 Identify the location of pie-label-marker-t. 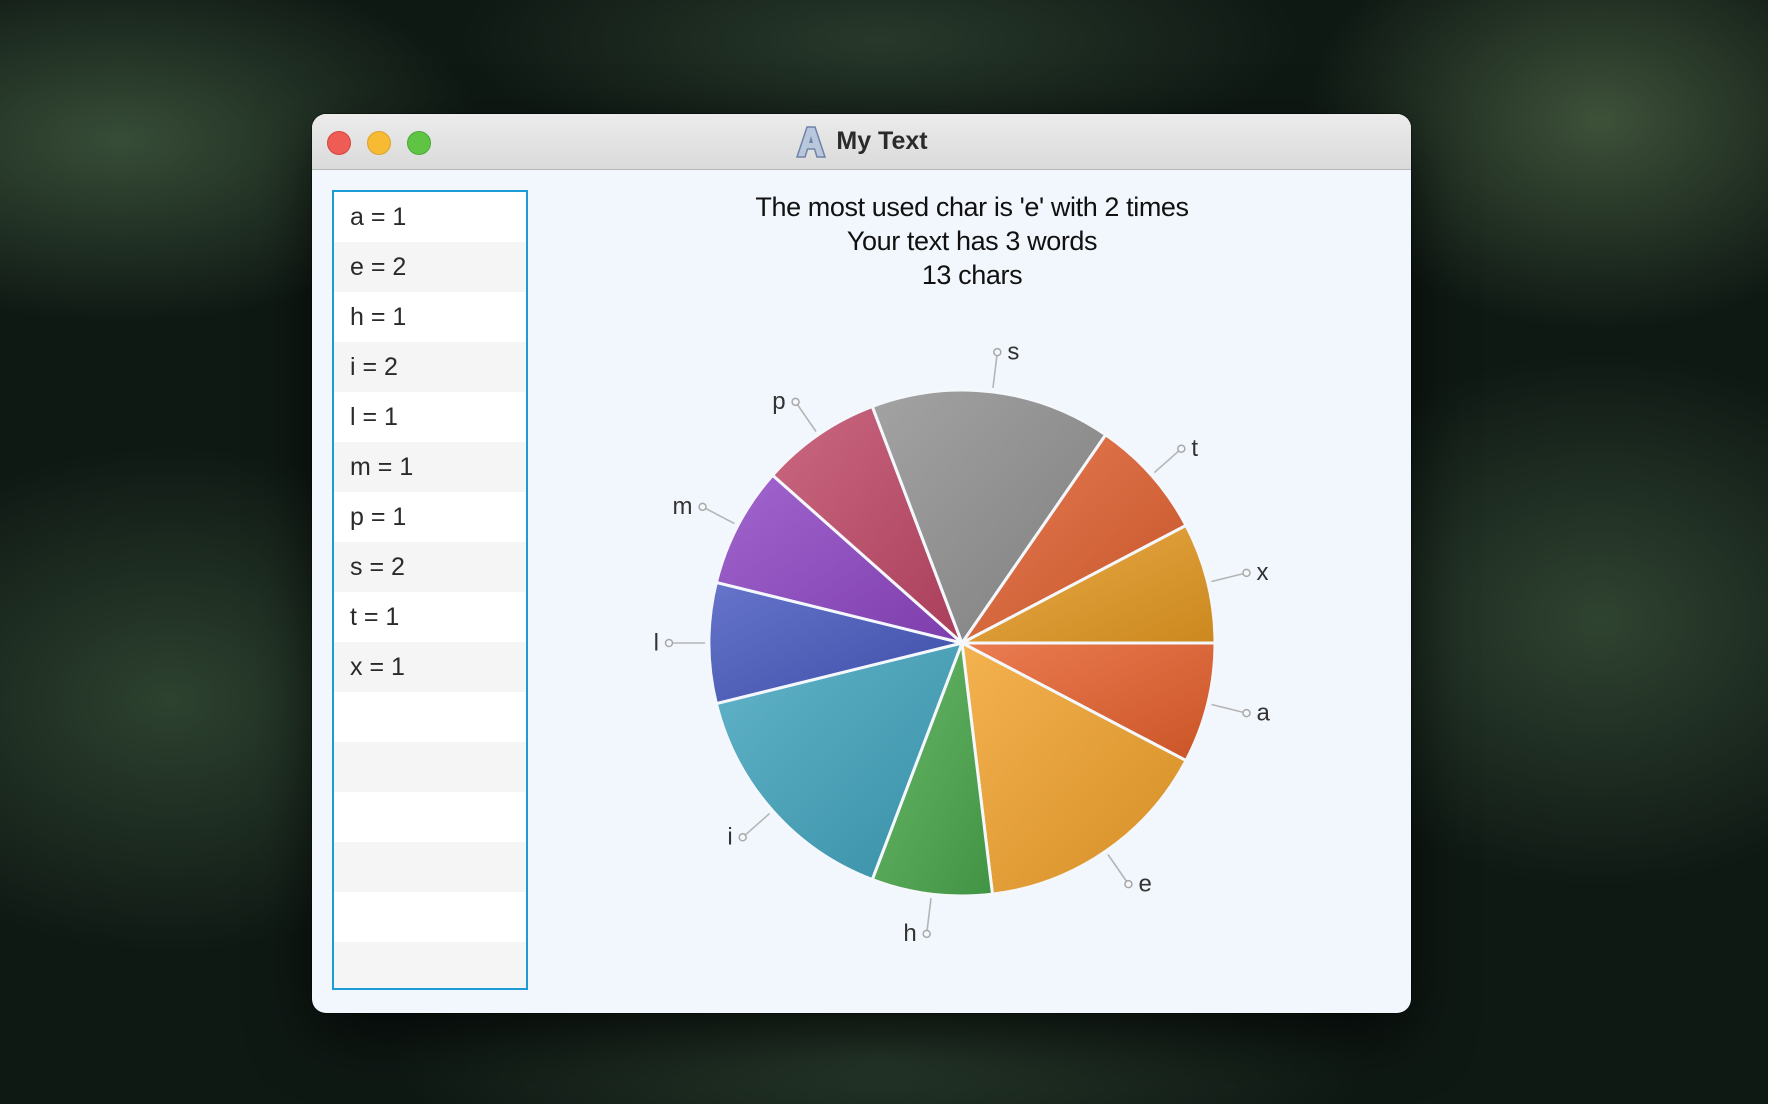
(1181, 448).